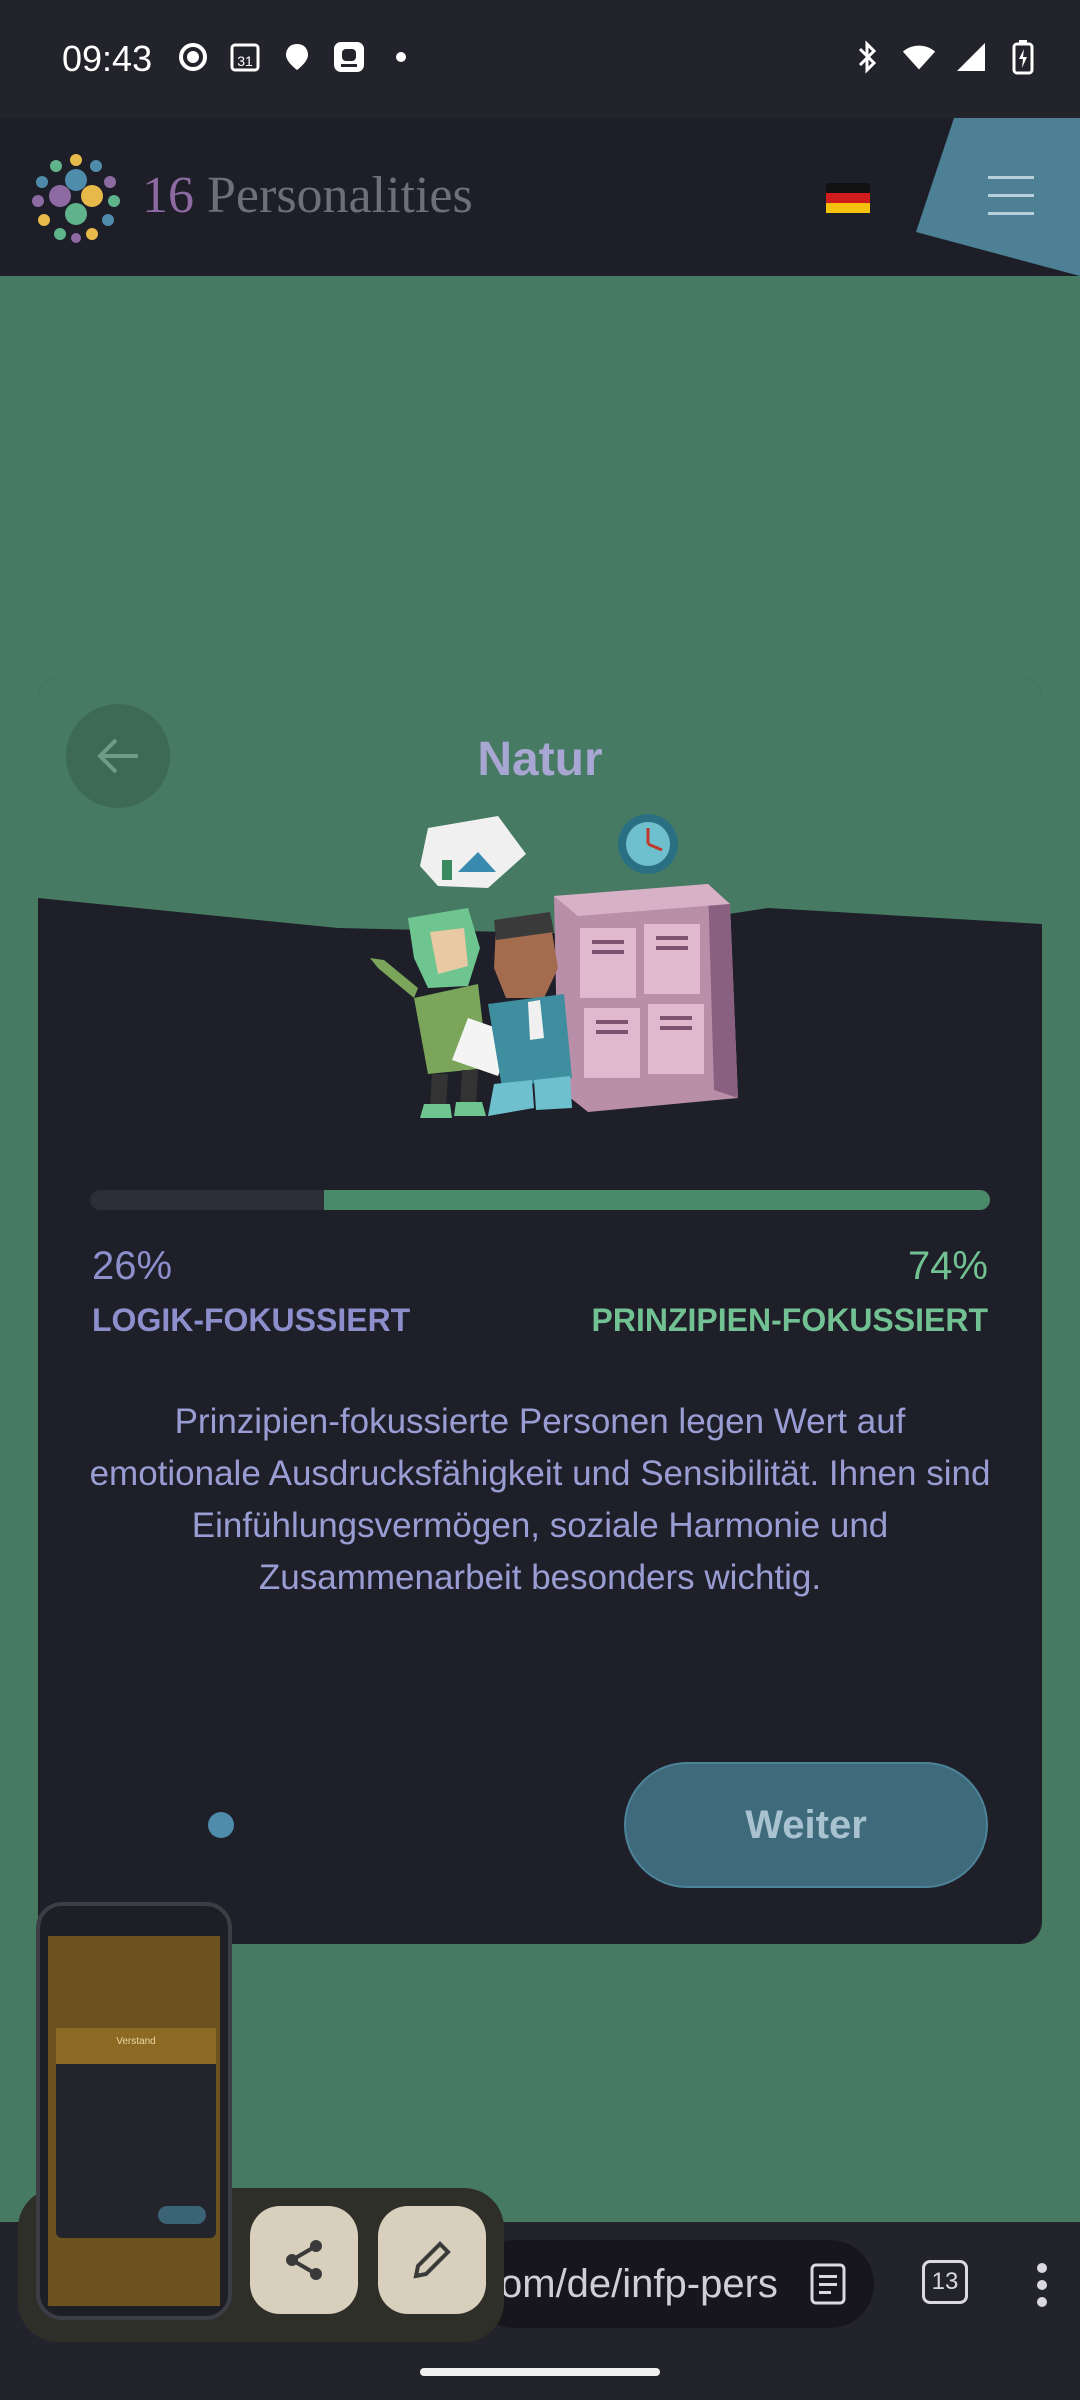 Image resolution: width=1080 pixels, height=2400 pixels. Describe the element at coordinates (136, 2133) in the screenshot. I see `thumbnail-card: Verstand` at that location.